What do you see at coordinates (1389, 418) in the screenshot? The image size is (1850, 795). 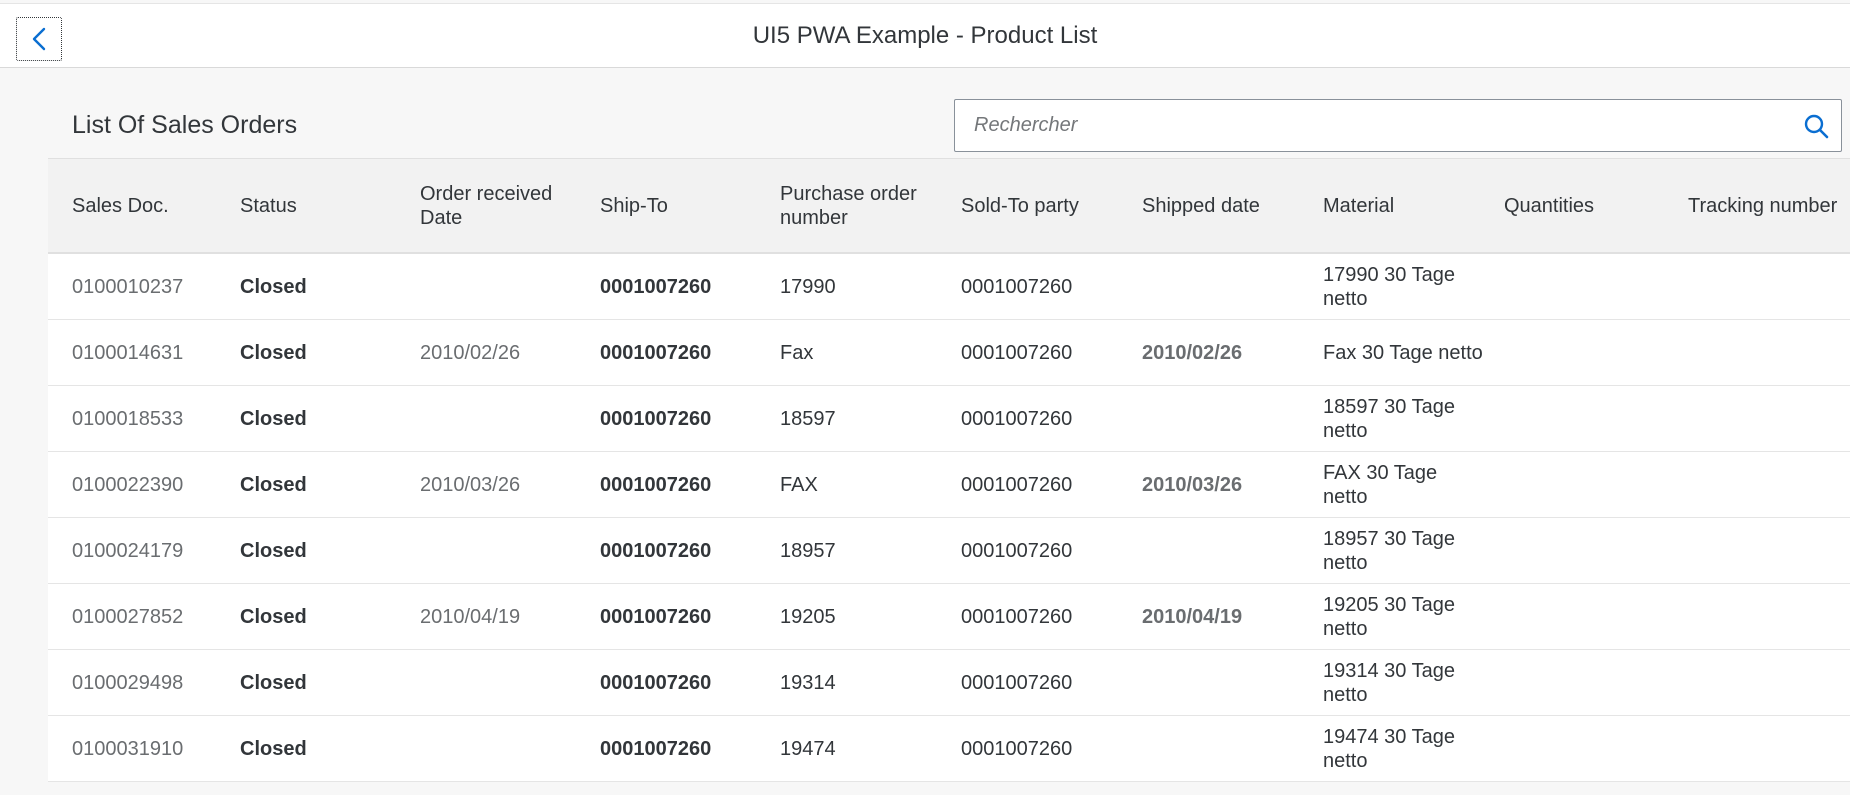 I see `material-cell: 18597 30 Tage netto` at bounding box center [1389, 418].